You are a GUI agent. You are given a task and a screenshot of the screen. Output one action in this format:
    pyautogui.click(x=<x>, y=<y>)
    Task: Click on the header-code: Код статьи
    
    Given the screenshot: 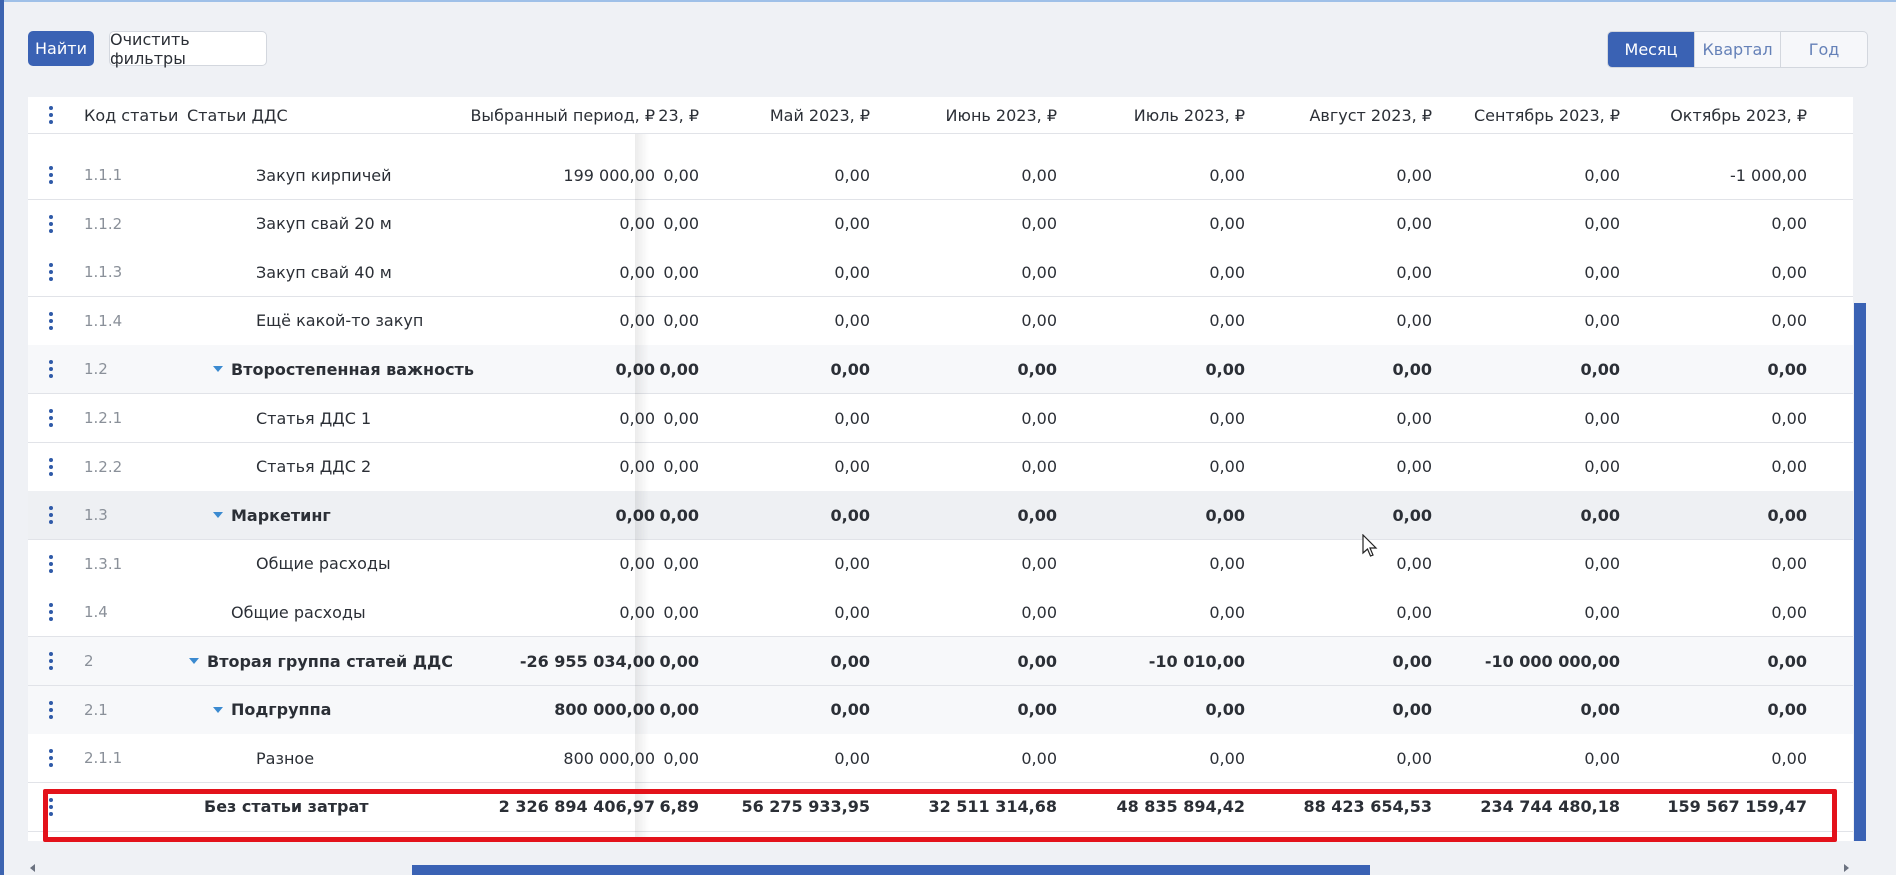 What is the action you would take?
    pyautogui.click(x=131, y=115)
    